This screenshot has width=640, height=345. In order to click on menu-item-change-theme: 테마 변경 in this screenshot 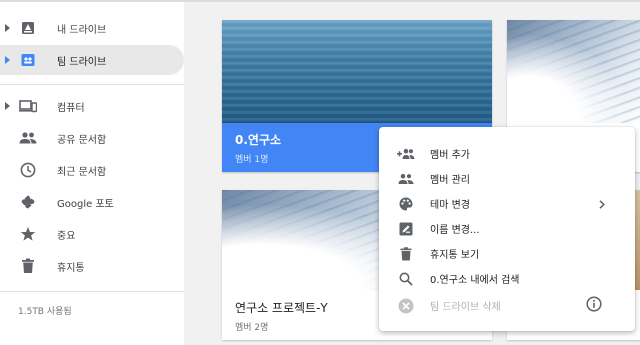, I will do `click(507, 203)`.